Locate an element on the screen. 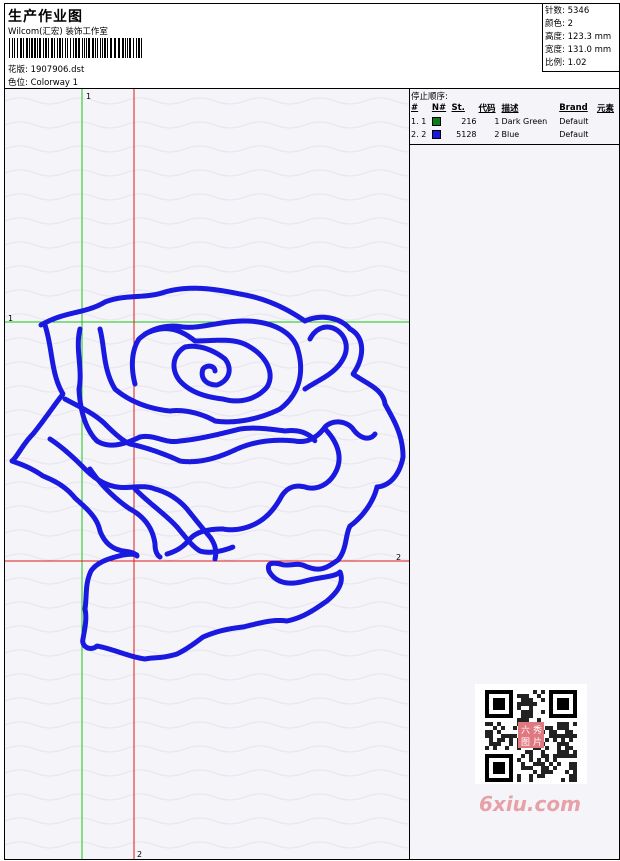  row-index: 1. 1 is located at coordinates (419, 121).